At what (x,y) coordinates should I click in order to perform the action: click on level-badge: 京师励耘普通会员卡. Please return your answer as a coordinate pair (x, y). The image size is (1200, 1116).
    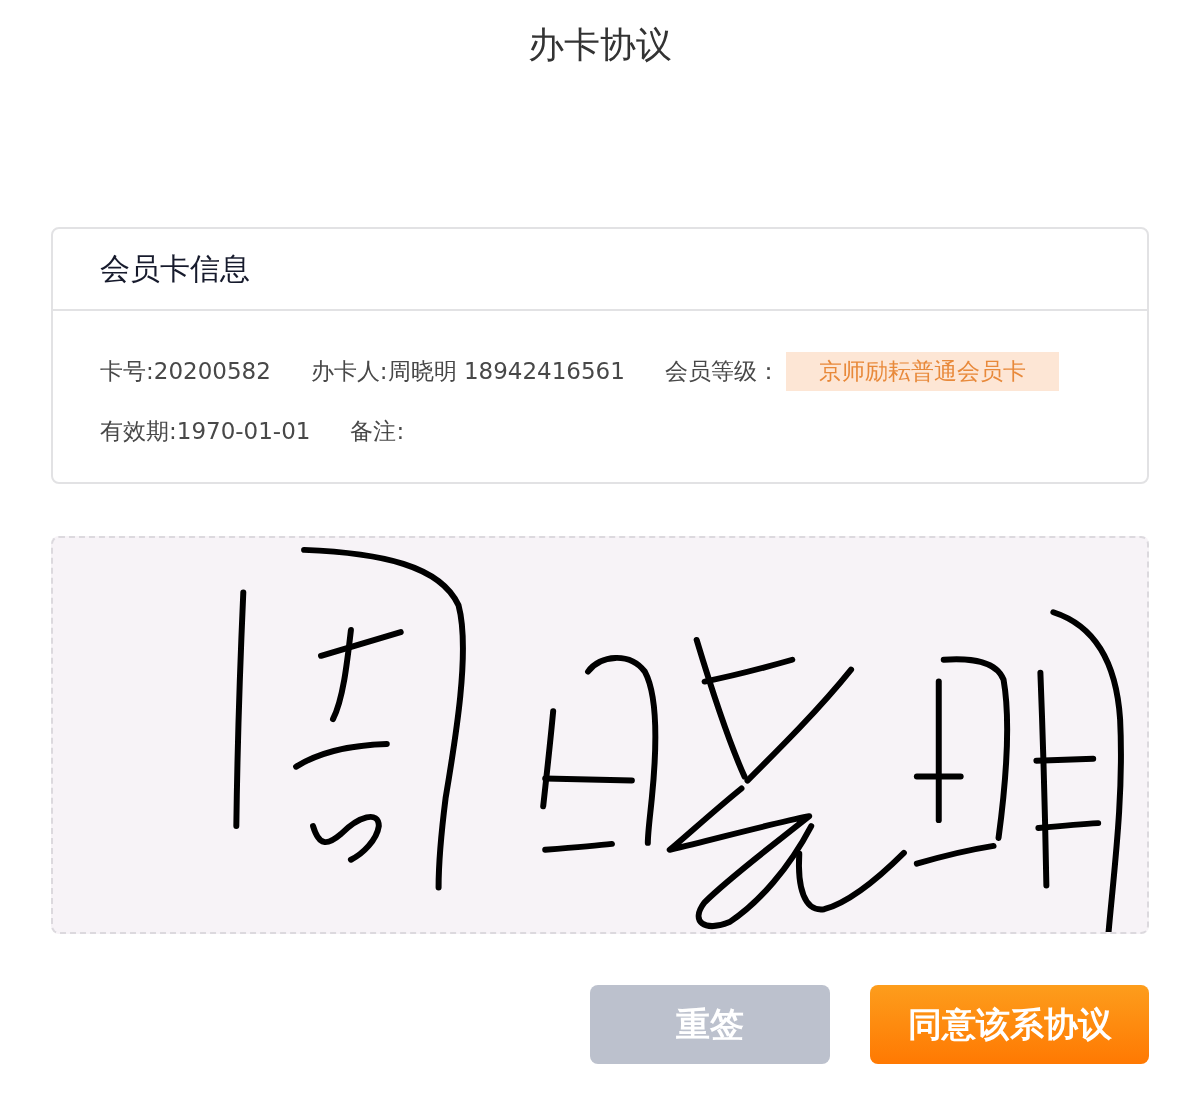
    Looking at the image, I should click on (922, 371).